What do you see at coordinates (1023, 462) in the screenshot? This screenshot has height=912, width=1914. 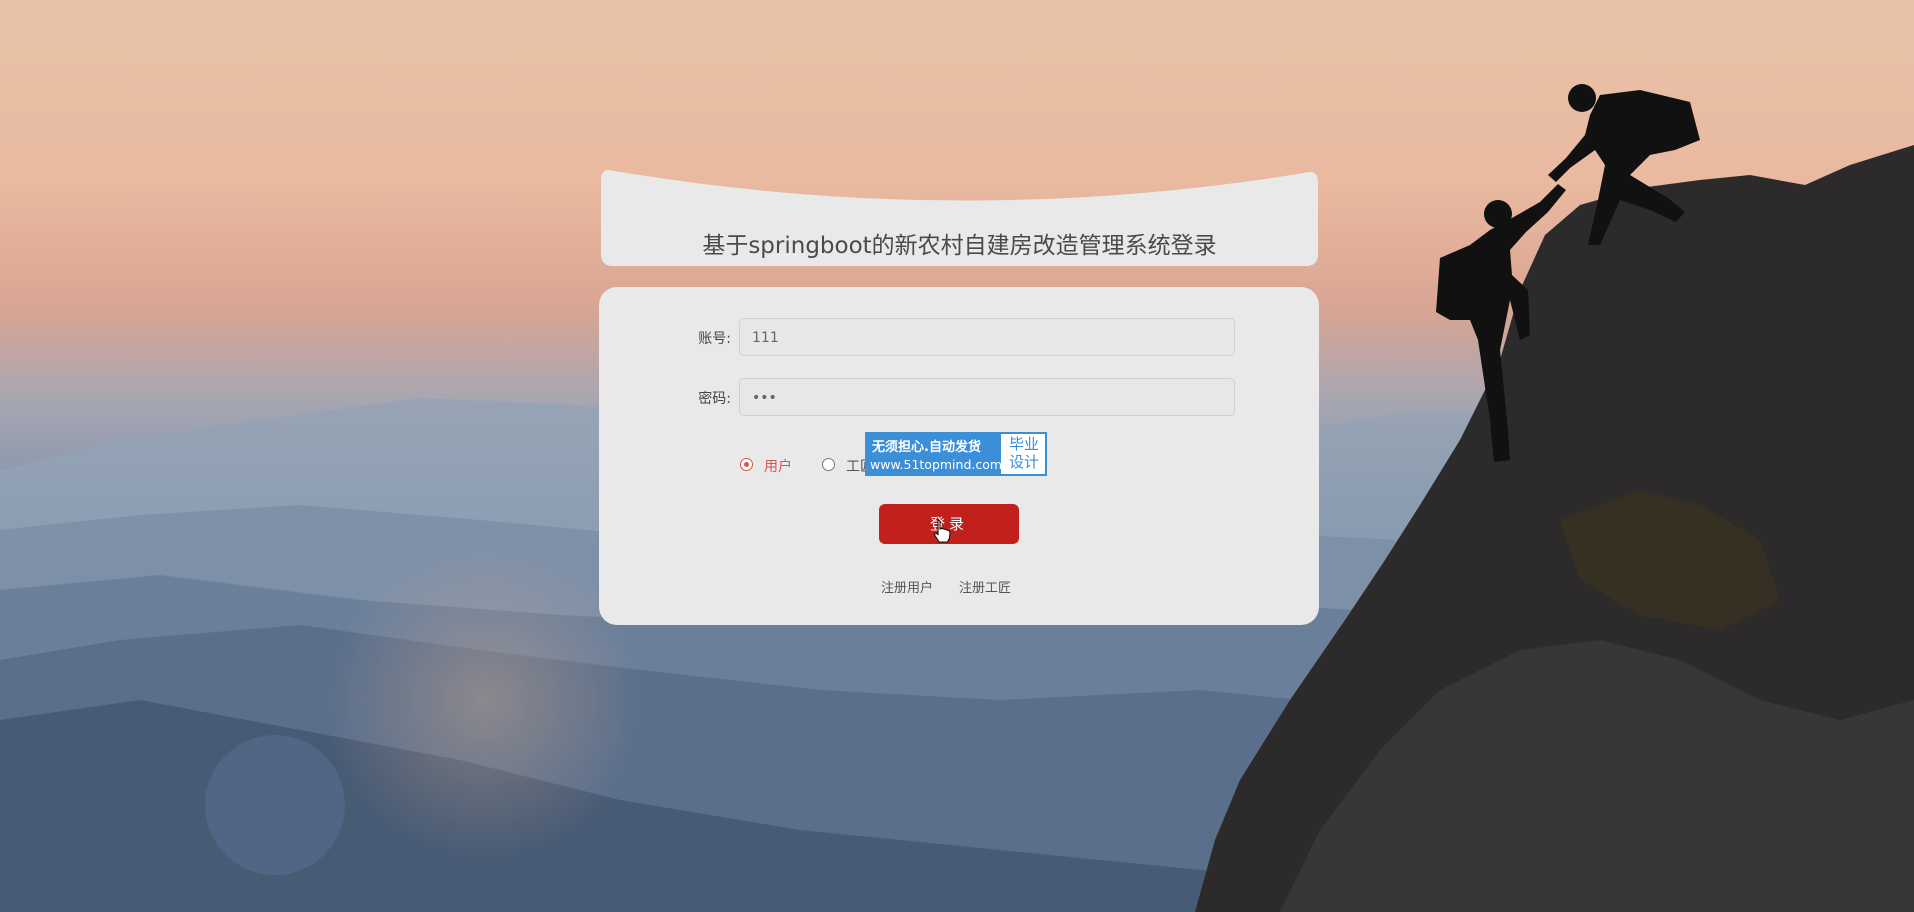 I see `watermark-side-line2: 设计` at bounding box center [1023, 462].